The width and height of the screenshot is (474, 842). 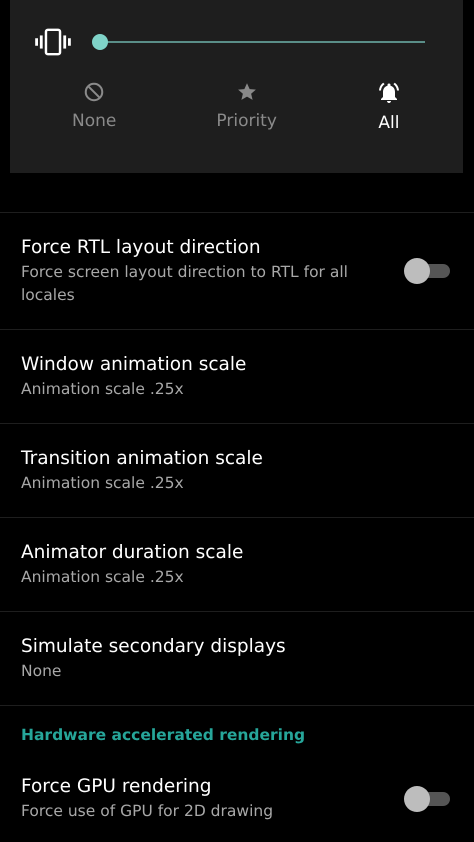 I want to click on setting-title: Transition animation scale, so click(x=236, y=459).